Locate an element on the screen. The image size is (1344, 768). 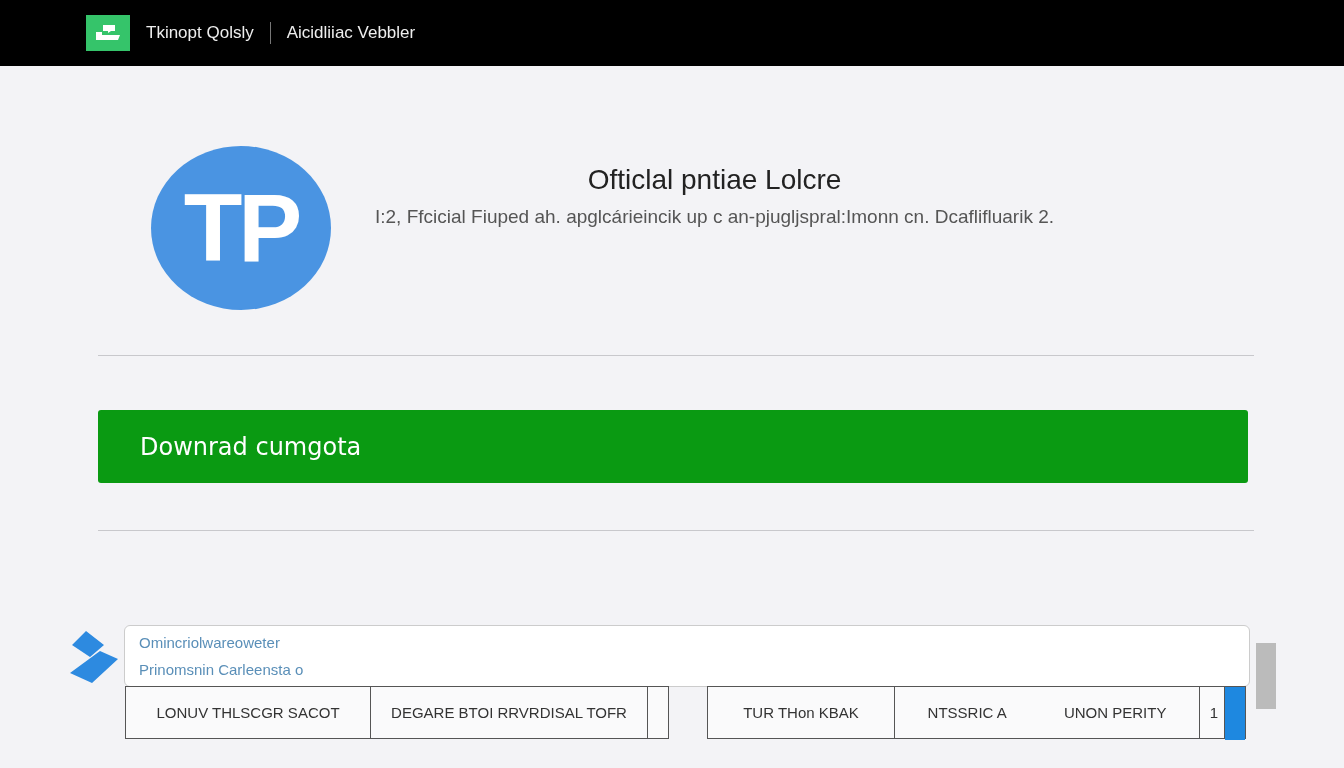
info-text: Omincriolwareoweter is located at coordinates (210, 642).